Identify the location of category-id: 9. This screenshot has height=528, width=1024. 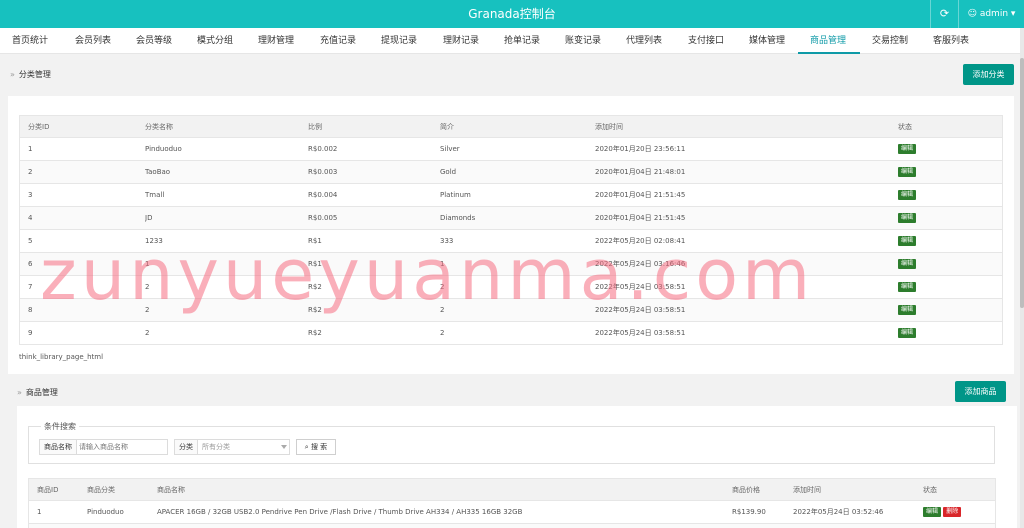
(30, 333).